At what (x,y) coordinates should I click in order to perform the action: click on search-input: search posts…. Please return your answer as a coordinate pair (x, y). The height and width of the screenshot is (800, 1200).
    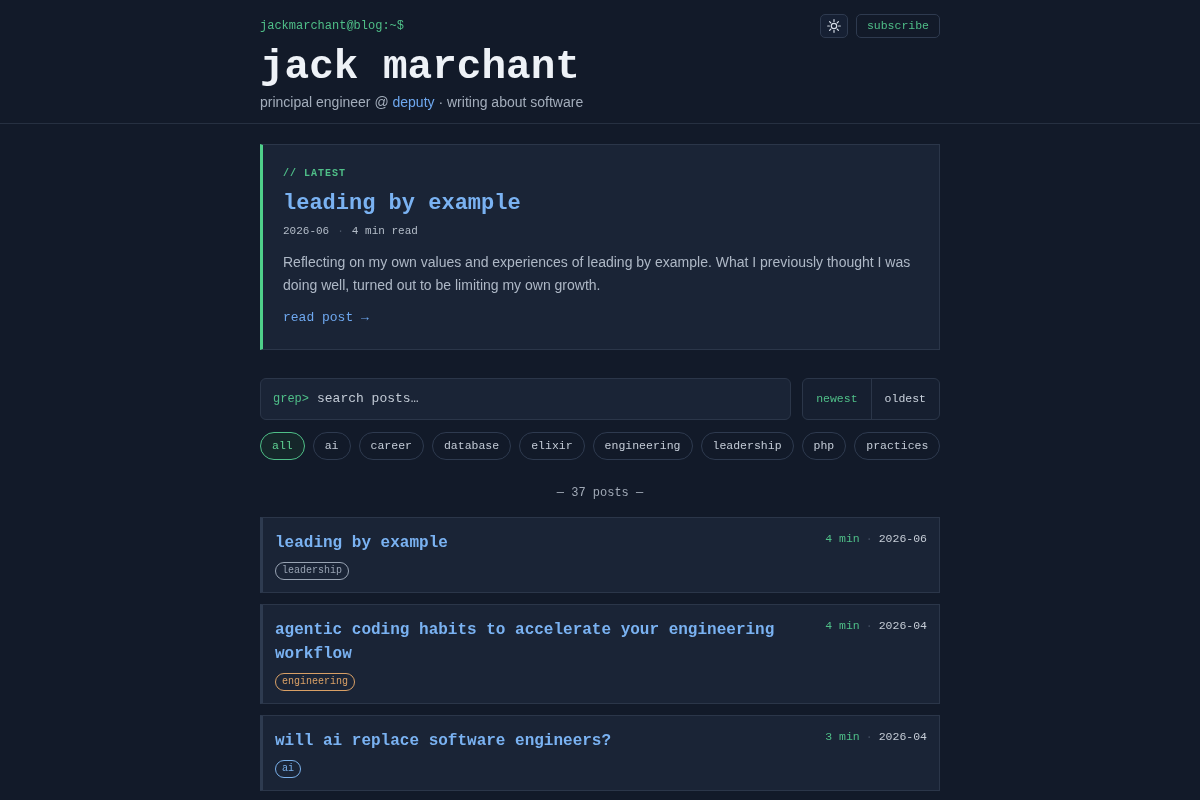
    Looking at the image, I should click on (548, 399).